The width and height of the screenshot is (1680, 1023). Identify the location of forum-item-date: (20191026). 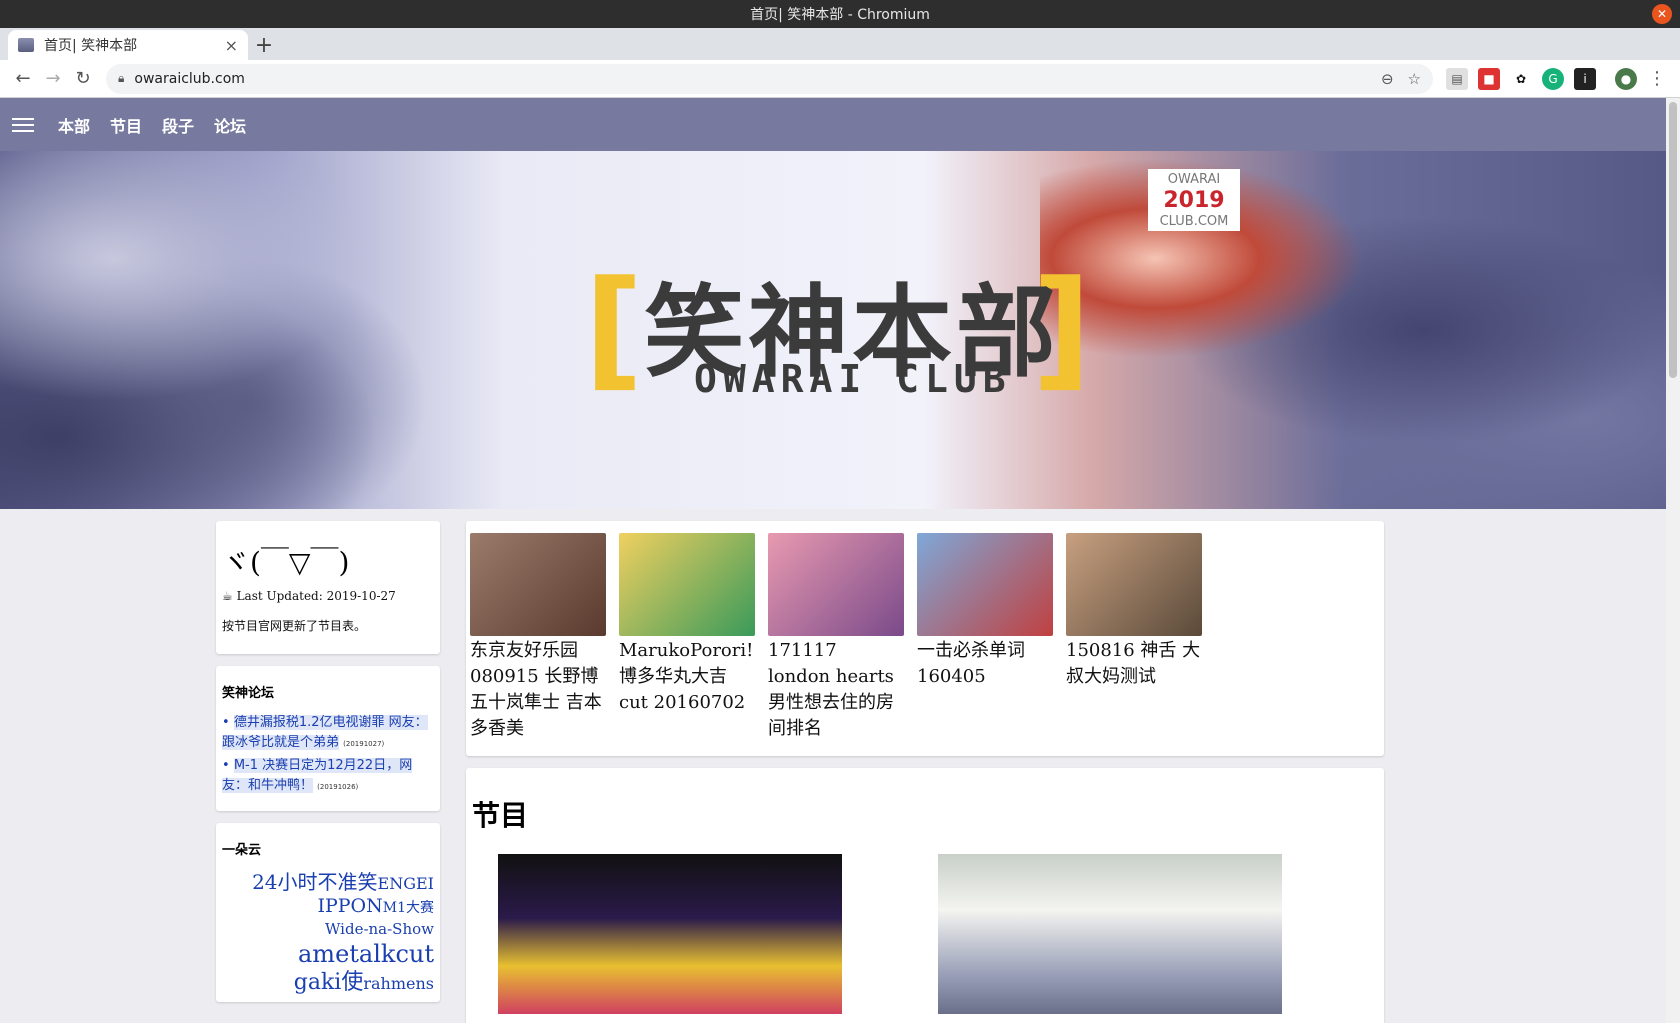
(338, 787).